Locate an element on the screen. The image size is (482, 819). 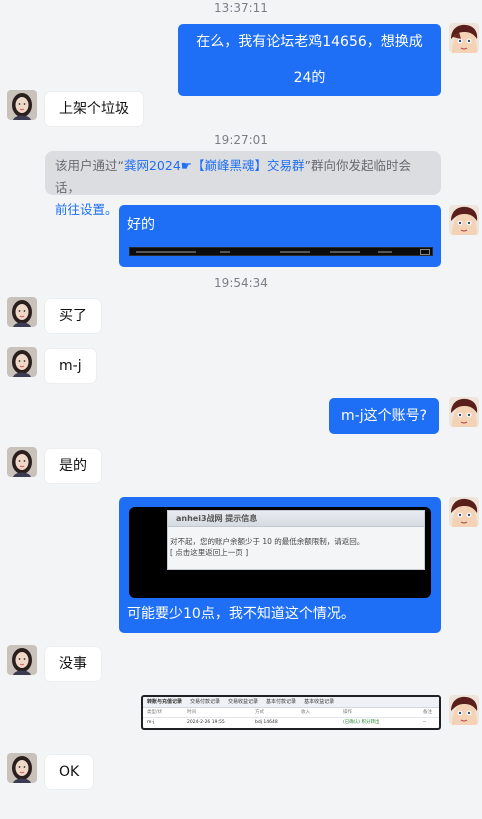
message-bubble-received: 买了 is located at coordinates (73, 316).